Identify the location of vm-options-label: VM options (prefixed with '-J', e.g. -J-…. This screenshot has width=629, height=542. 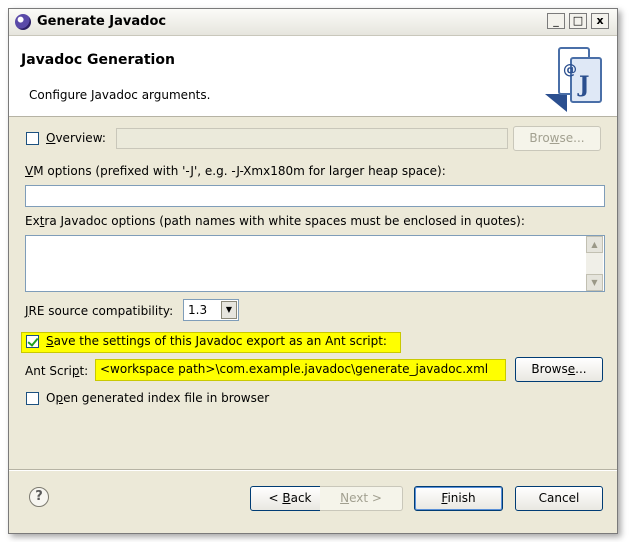
(235, 171).